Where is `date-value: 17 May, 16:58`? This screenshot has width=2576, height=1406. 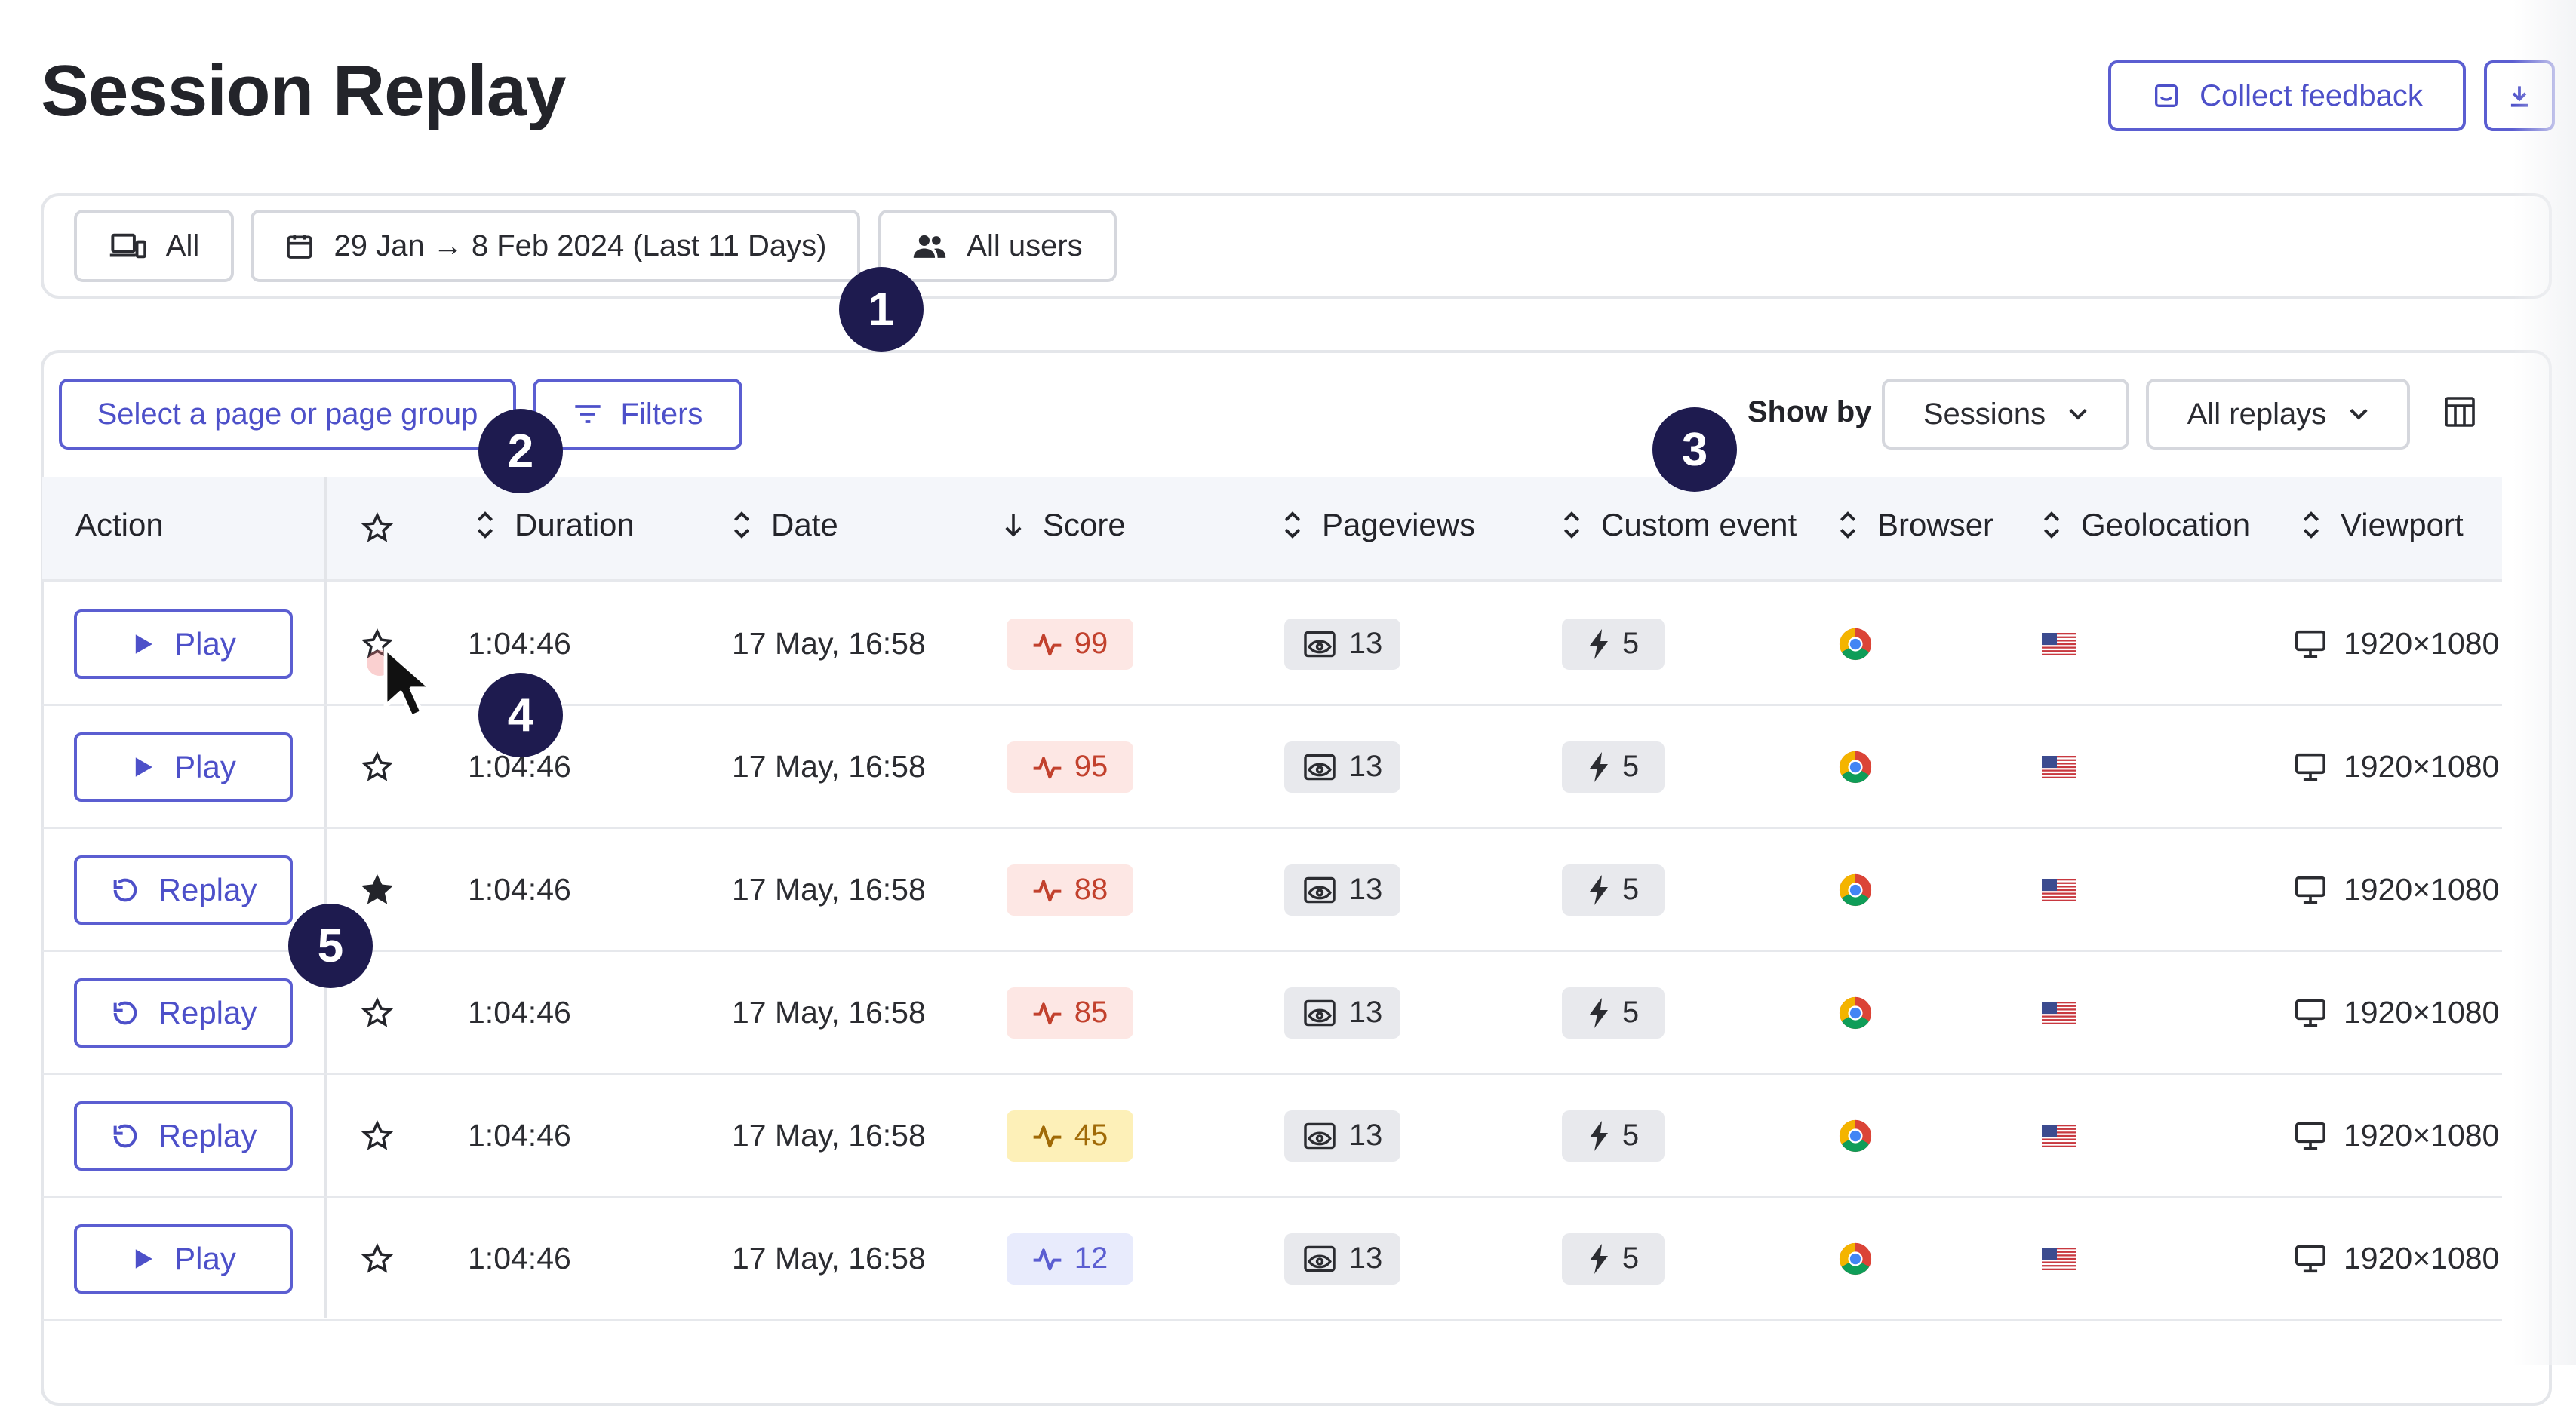 date-value: 17 May, 16:58 is located at coordinates (829, 766).